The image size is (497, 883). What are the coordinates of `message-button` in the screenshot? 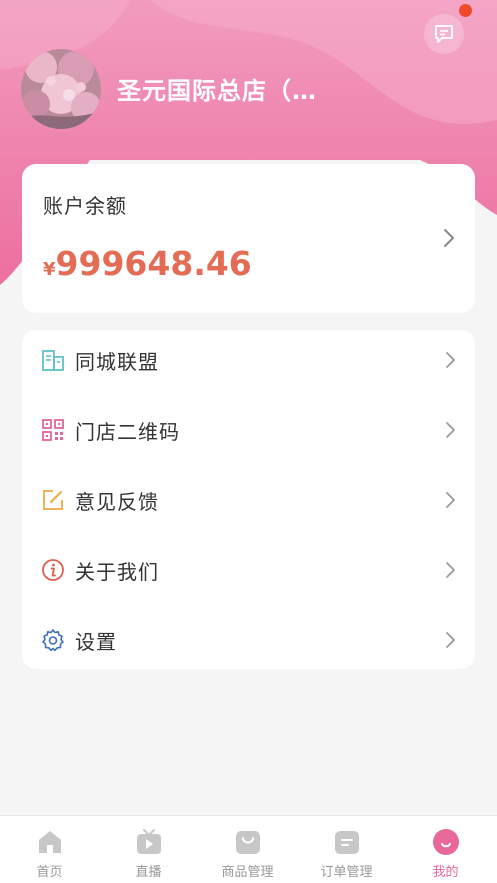 It's located at (444, 34).